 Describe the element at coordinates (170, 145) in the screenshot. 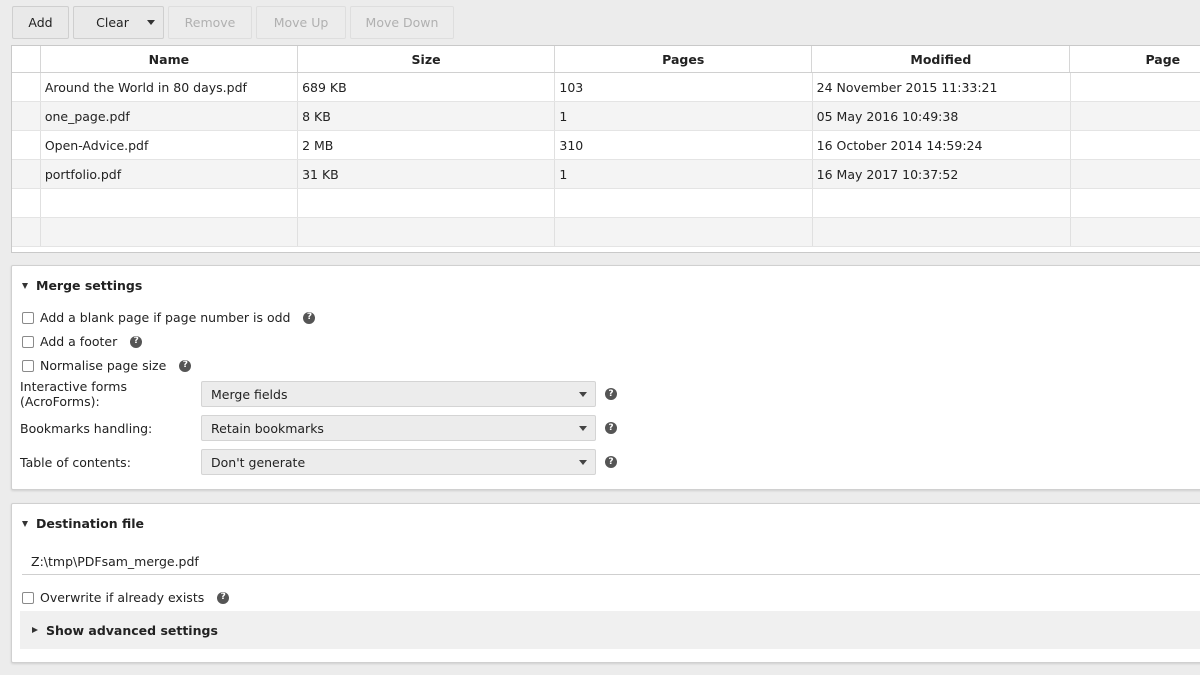

I see `cell-name: Open-Advice.pdf` at that location.